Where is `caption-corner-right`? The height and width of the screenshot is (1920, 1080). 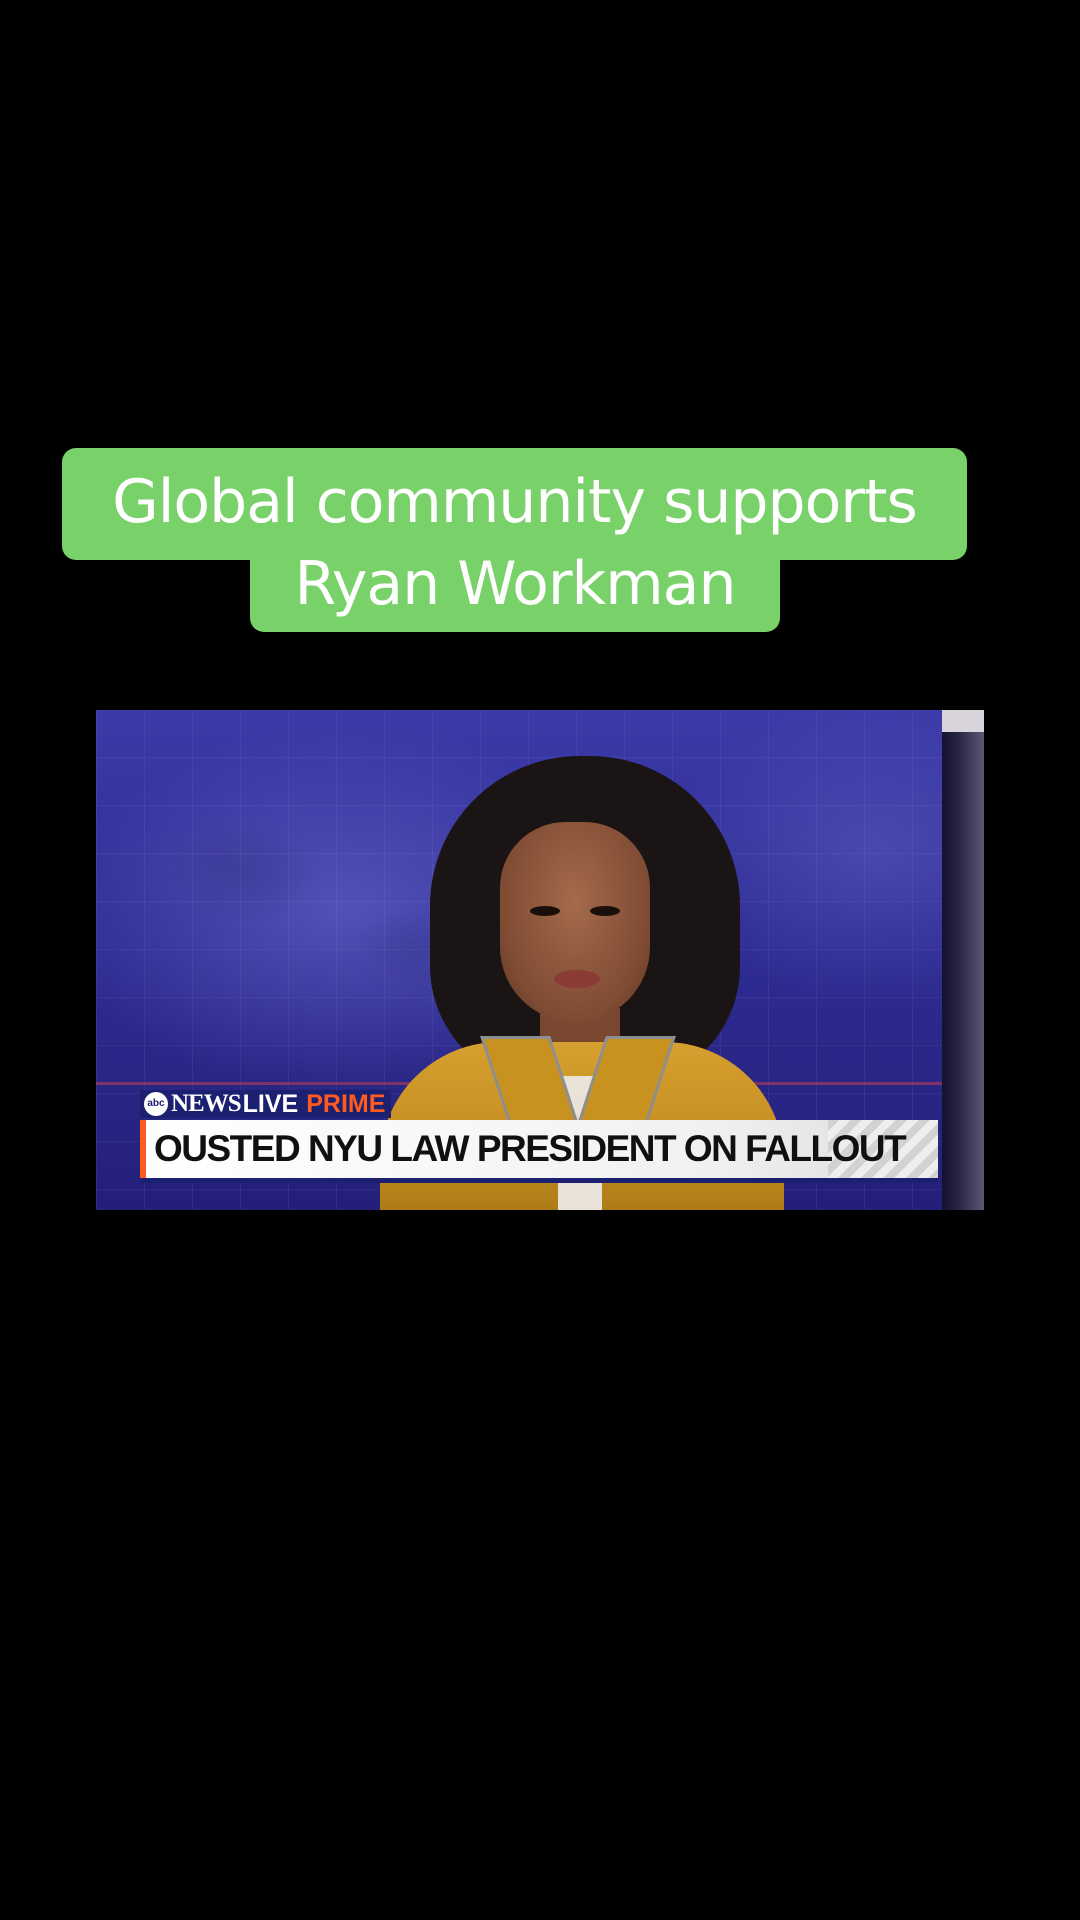 caption-corner-right is located at coordinates (787, 553).